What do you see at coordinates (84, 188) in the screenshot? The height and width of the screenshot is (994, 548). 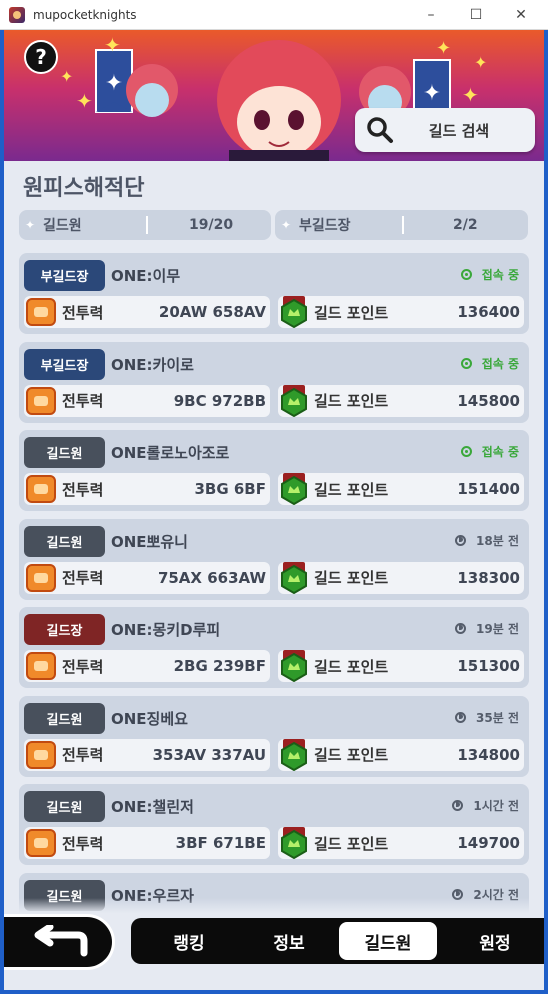 I see `guild-name: 원피스해적단` at bounding box center [84, 188].